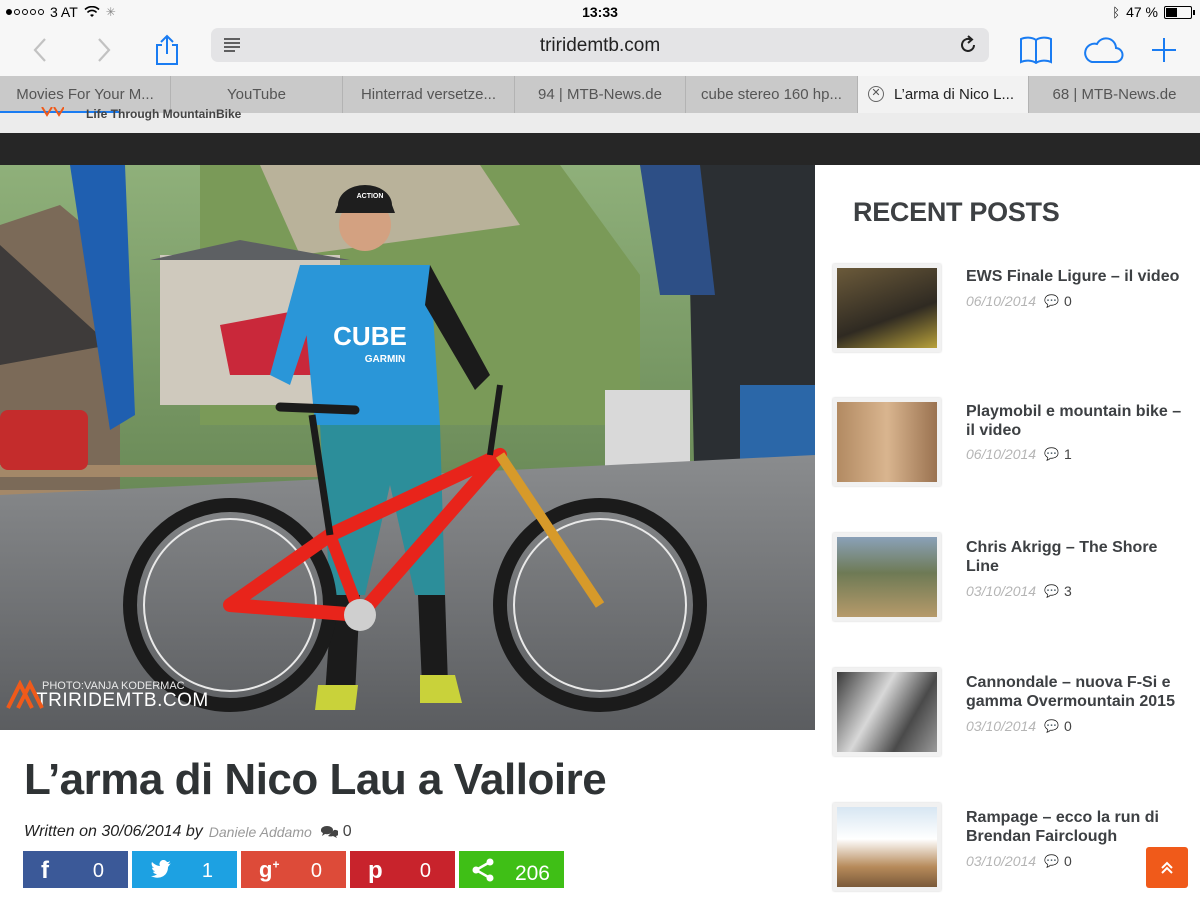 This screenshot has width=1200, height=903. I want to click on total-shares-button: 206, so click(511, 869).